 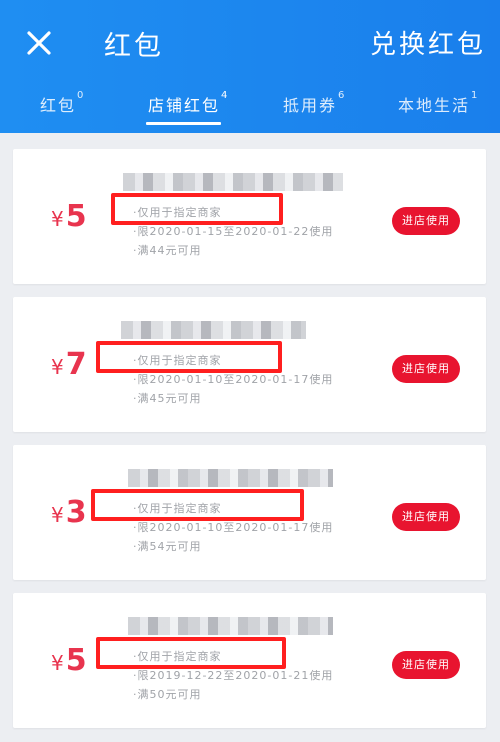 What do you see at coordinates (76, 512) in the screenshot?
I see `amount-value: 3` at bounding box center [76, 512].